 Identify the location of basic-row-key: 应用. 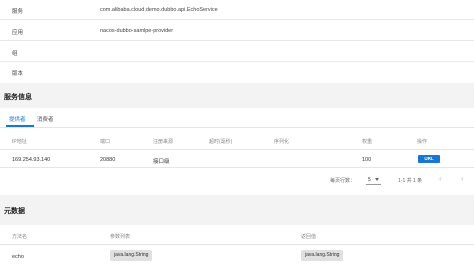
(18, 33).